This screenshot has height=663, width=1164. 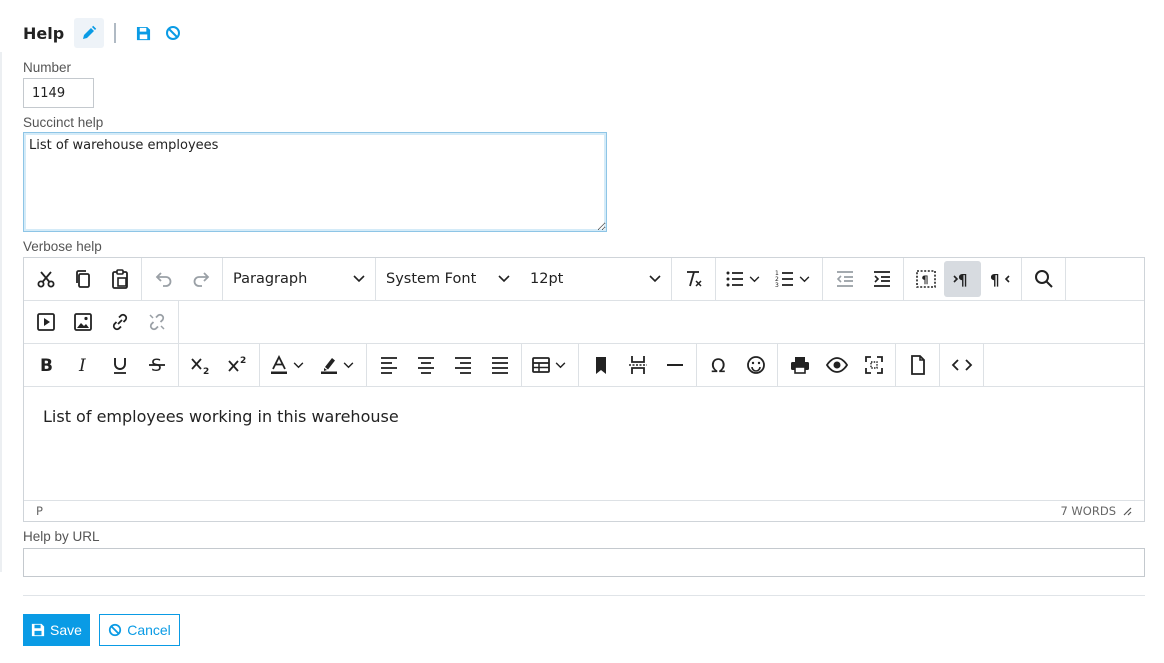 I want to click on undo-icon, so click(x=163, y=279).